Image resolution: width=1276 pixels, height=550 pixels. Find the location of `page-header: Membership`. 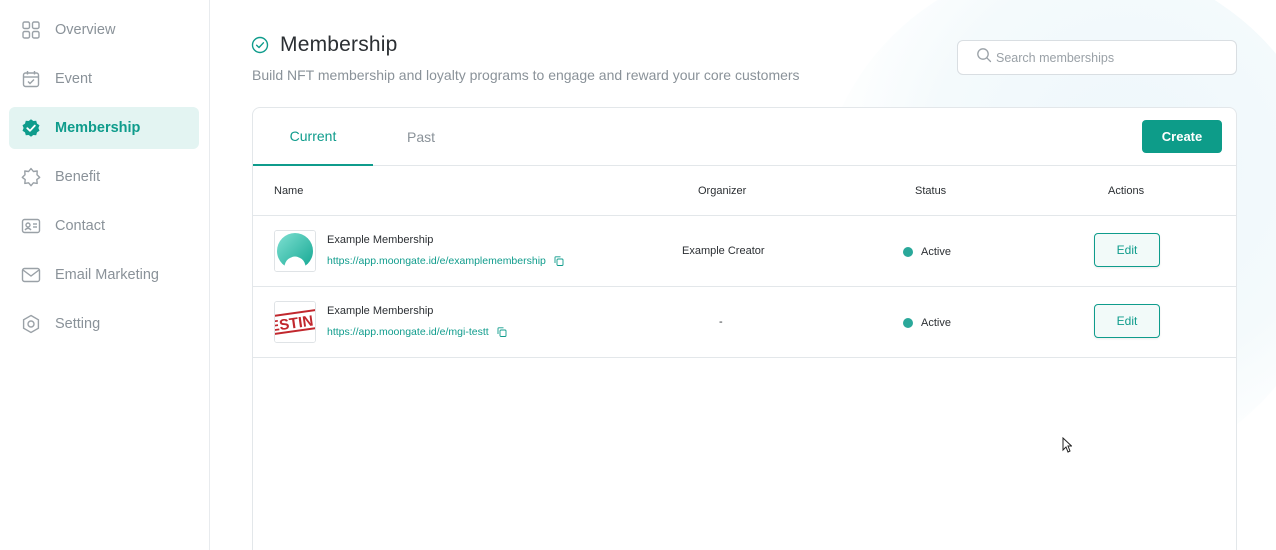

page-header: Membership is located at coordinates (324, 45).